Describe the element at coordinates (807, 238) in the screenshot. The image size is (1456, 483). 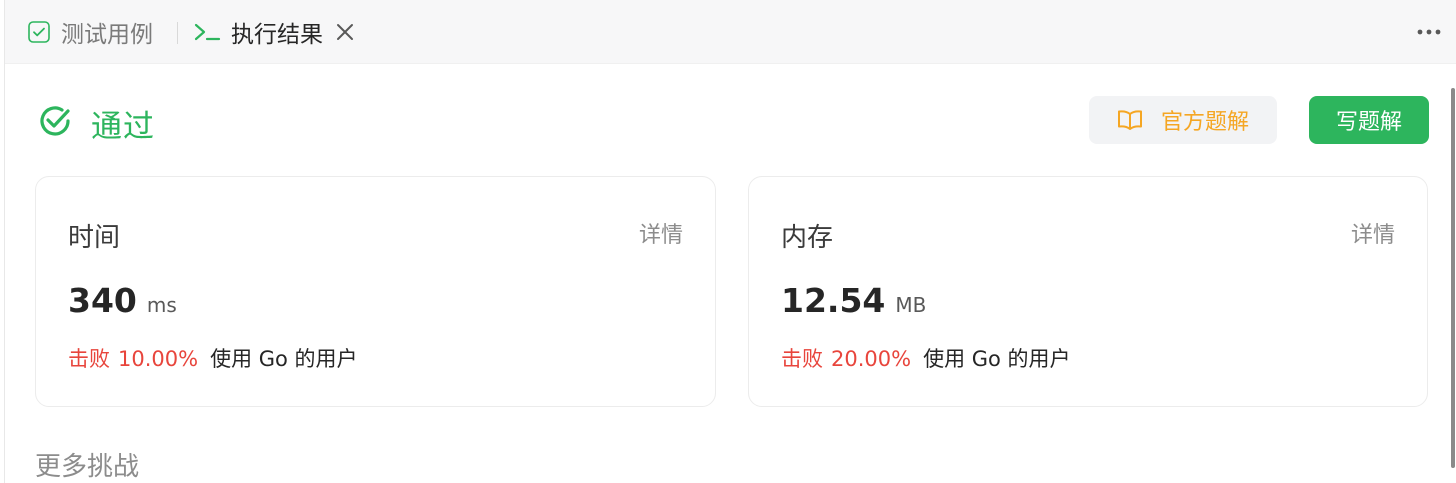
I see `memory-title: 内存` at that location.